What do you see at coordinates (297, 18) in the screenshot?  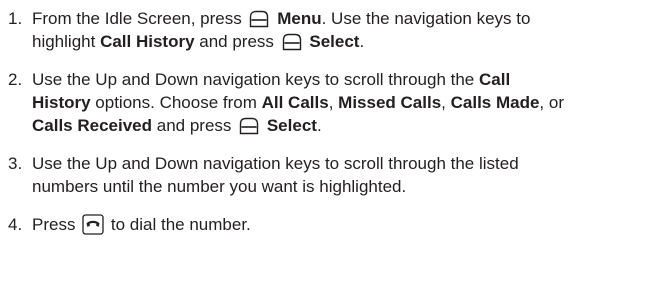 I see `bold-term: Menu` at bounding box center [297, 18].